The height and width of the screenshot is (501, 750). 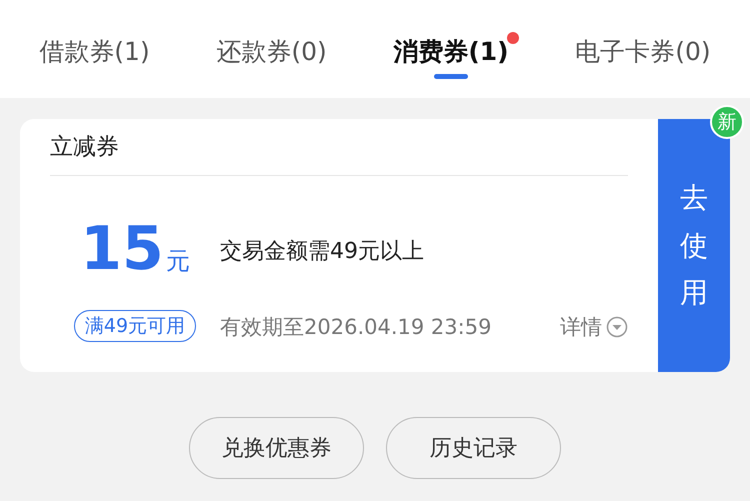 What do you see at coordinates (322, 252) in the screenshot?
I see `coupon-description: 交易金额需49元以上` at bounding box center [322, 252].